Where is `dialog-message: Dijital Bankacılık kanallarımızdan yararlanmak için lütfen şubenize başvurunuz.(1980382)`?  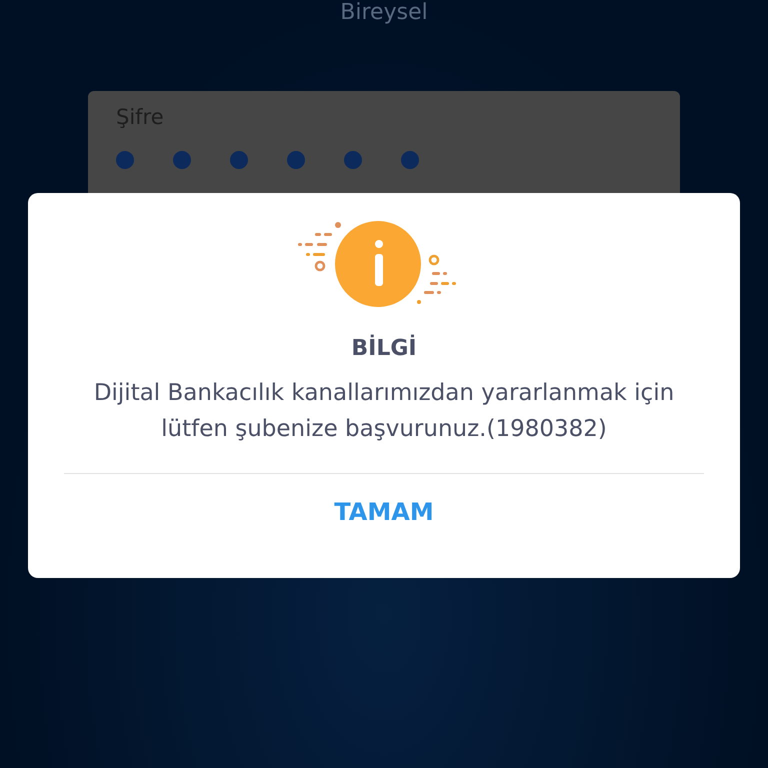 dialog-message: Dijital Bankacılık kanallarımızdan yararlanmak için lütfen şubenize başvurunuz.(1980382) is located at coordinates (384, 411).